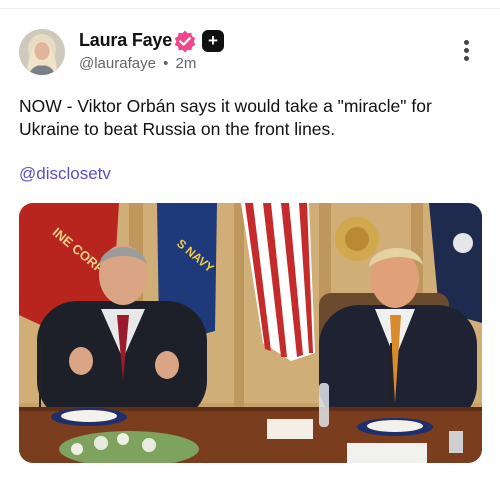  Describe the element at coordinates (42, 52) in the screenshot. I see `avatar` at that location.